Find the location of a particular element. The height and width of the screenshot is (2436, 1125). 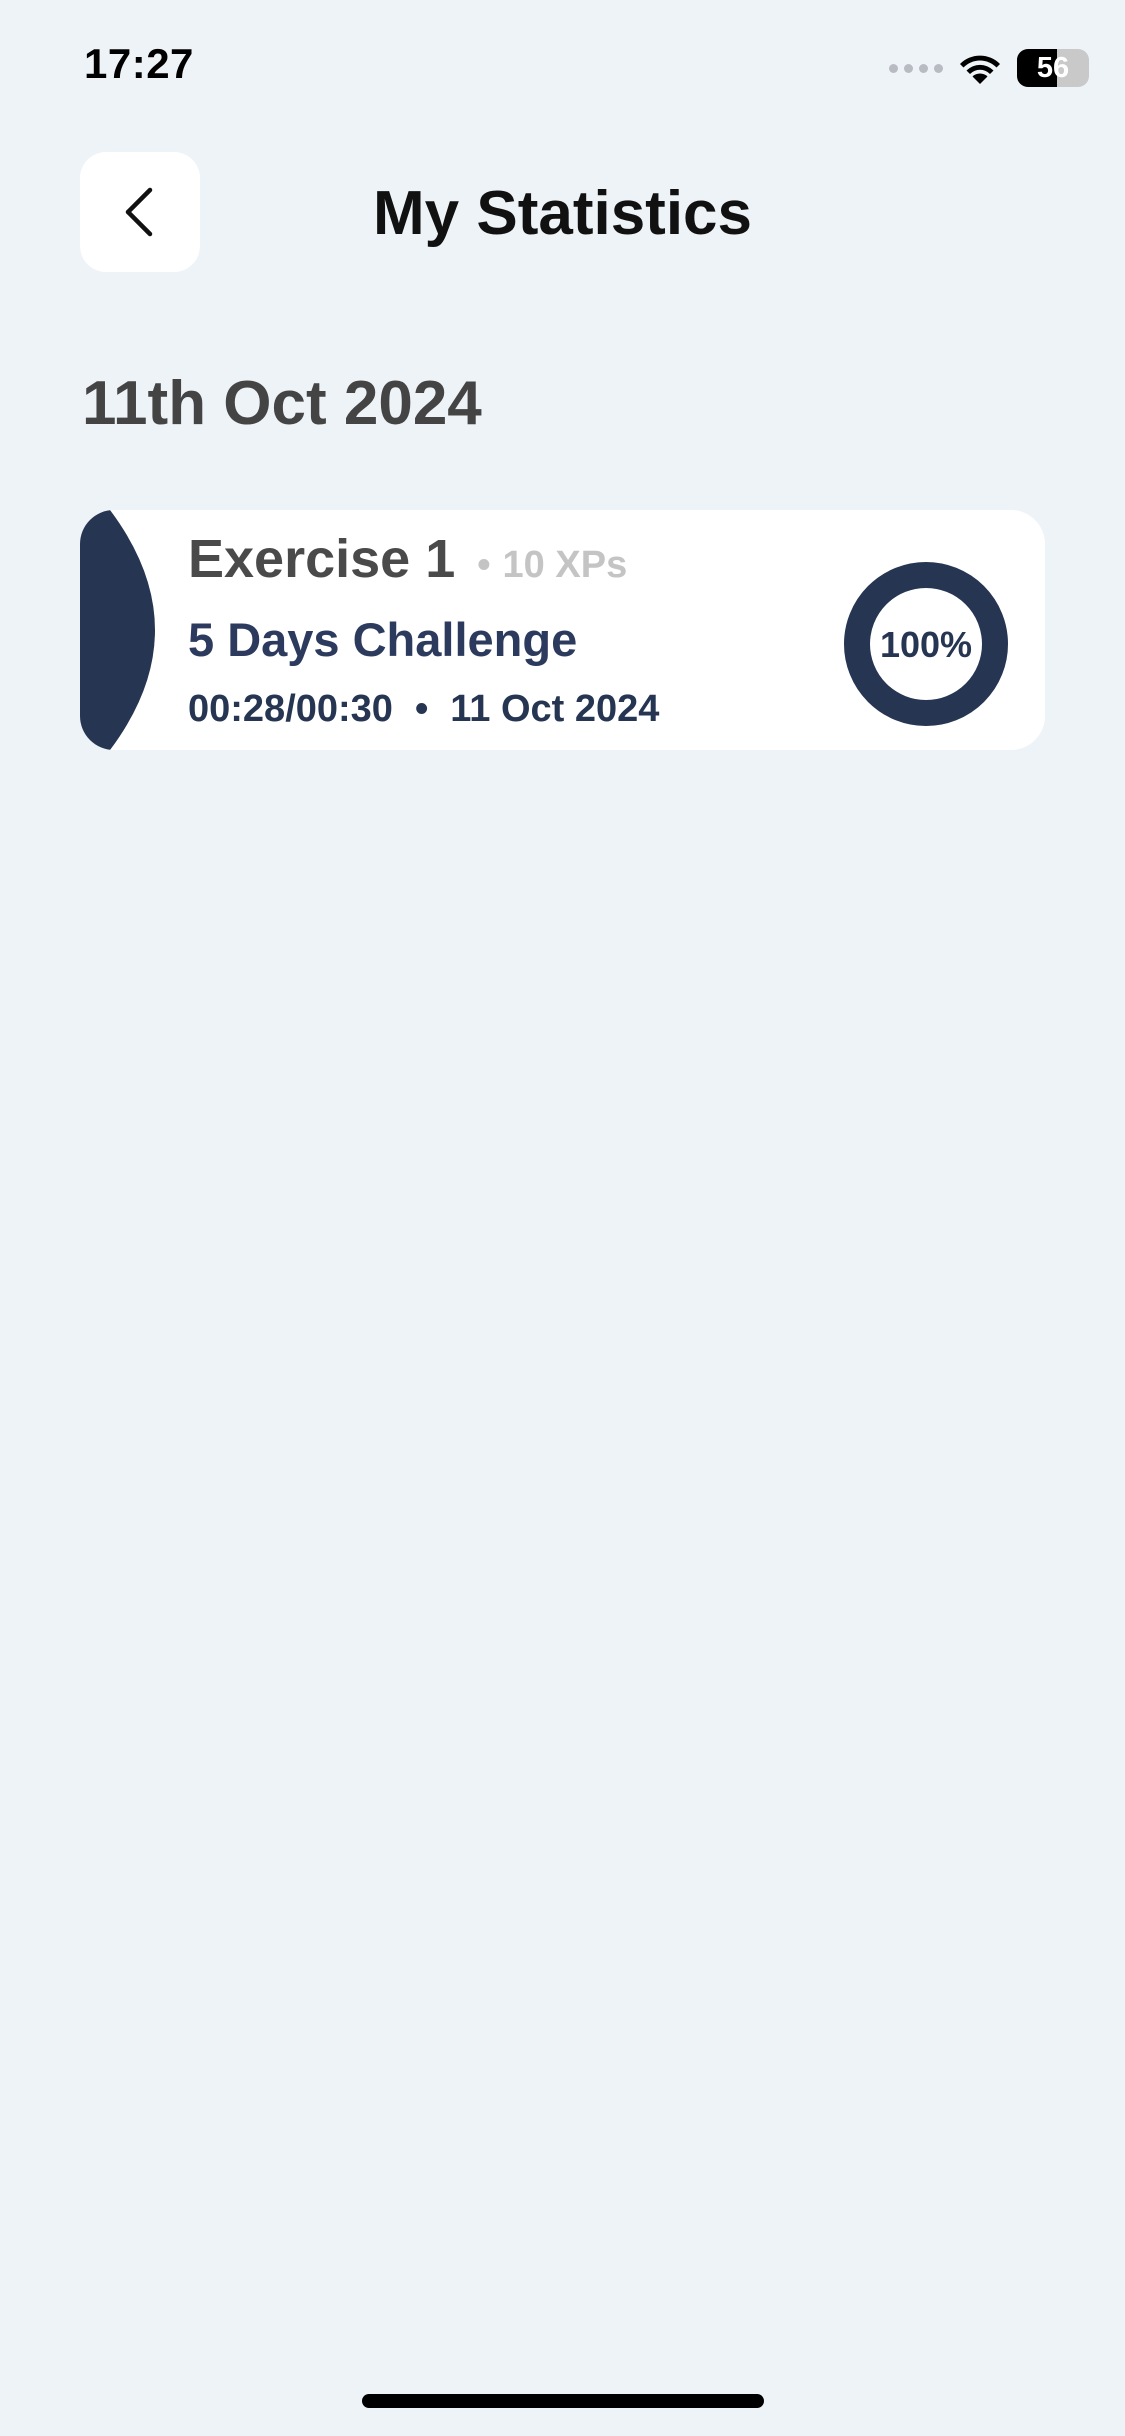

card-accent-shape is located at coordinates (117, 630).